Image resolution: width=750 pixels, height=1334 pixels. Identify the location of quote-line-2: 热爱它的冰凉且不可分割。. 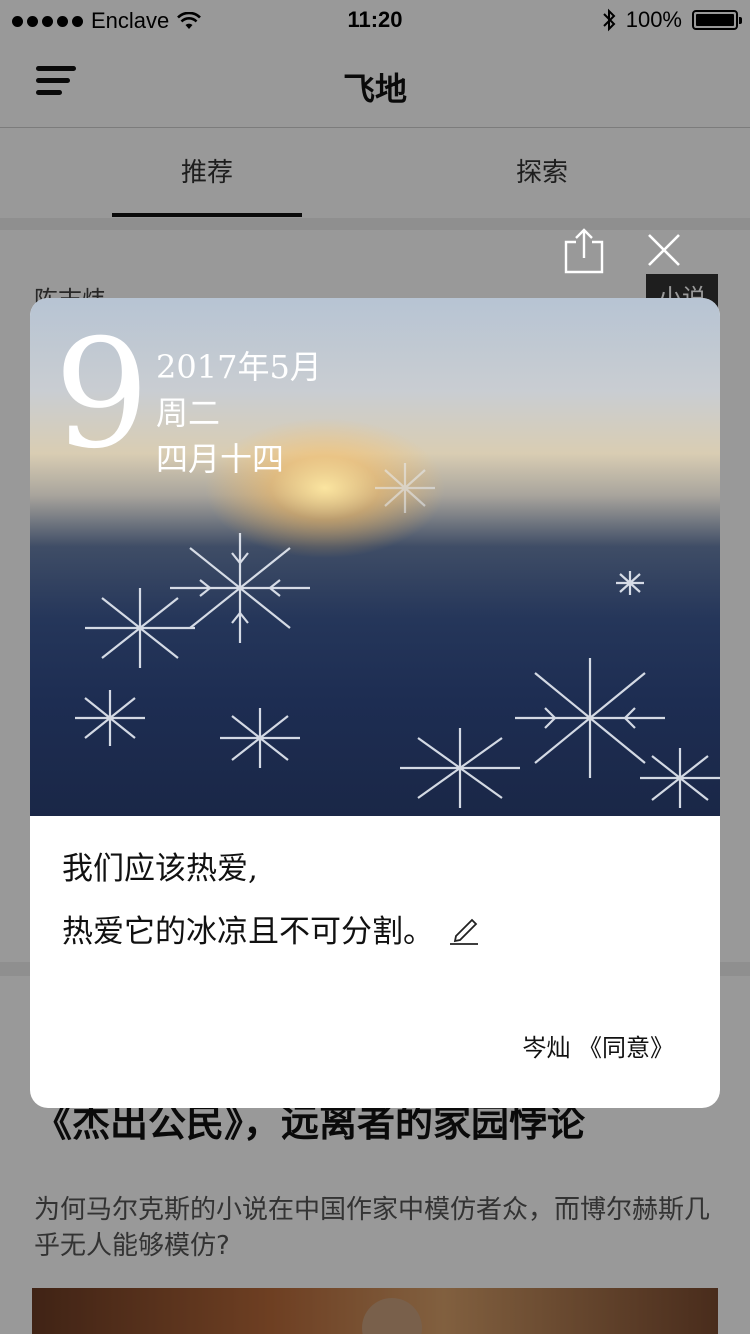
(377, 932).